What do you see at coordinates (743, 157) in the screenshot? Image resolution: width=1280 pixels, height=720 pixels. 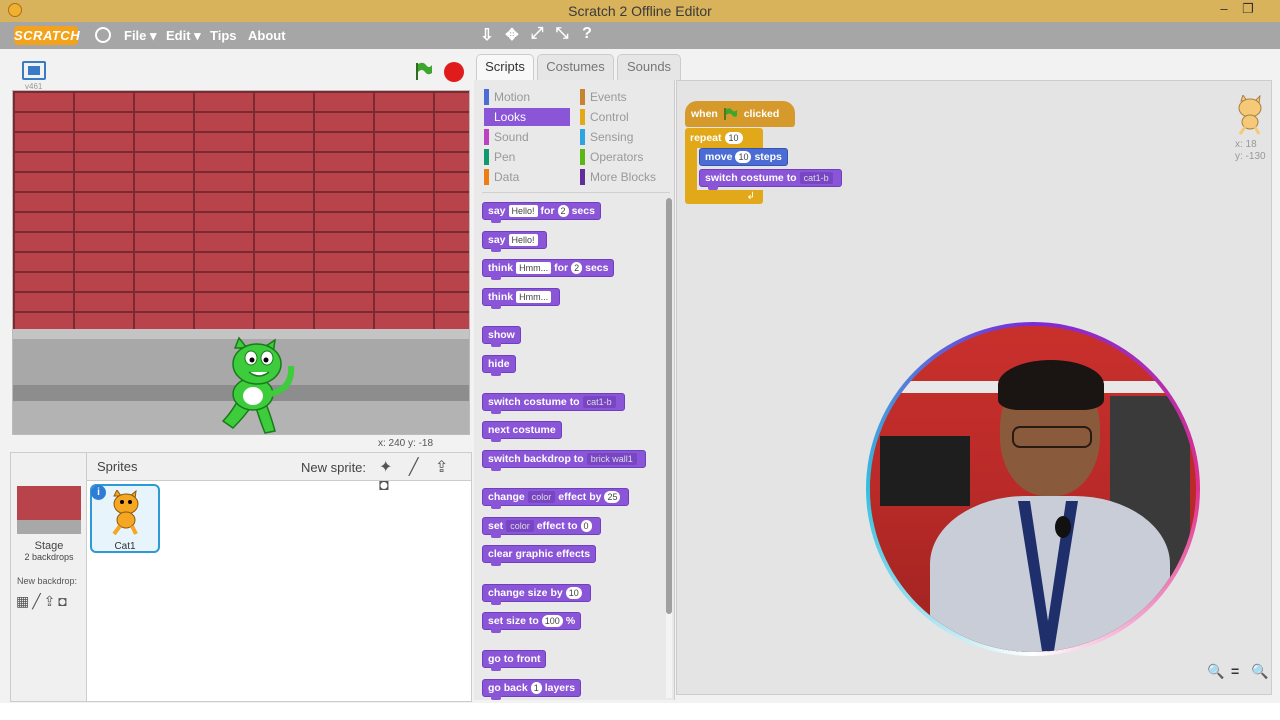 I see `move-steps-block: move 10 steps` at bounding box center [743, 157].